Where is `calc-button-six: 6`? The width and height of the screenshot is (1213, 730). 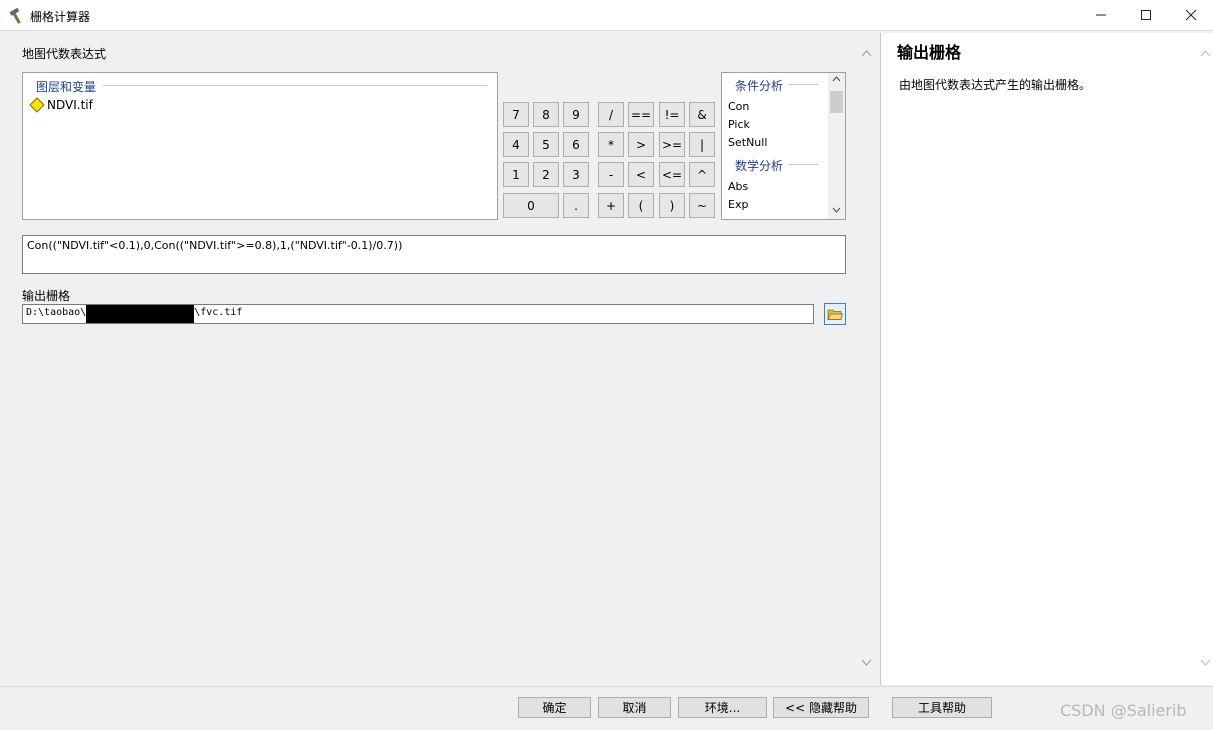
calc-button-six: 6 is located at coordinates (576, 144).